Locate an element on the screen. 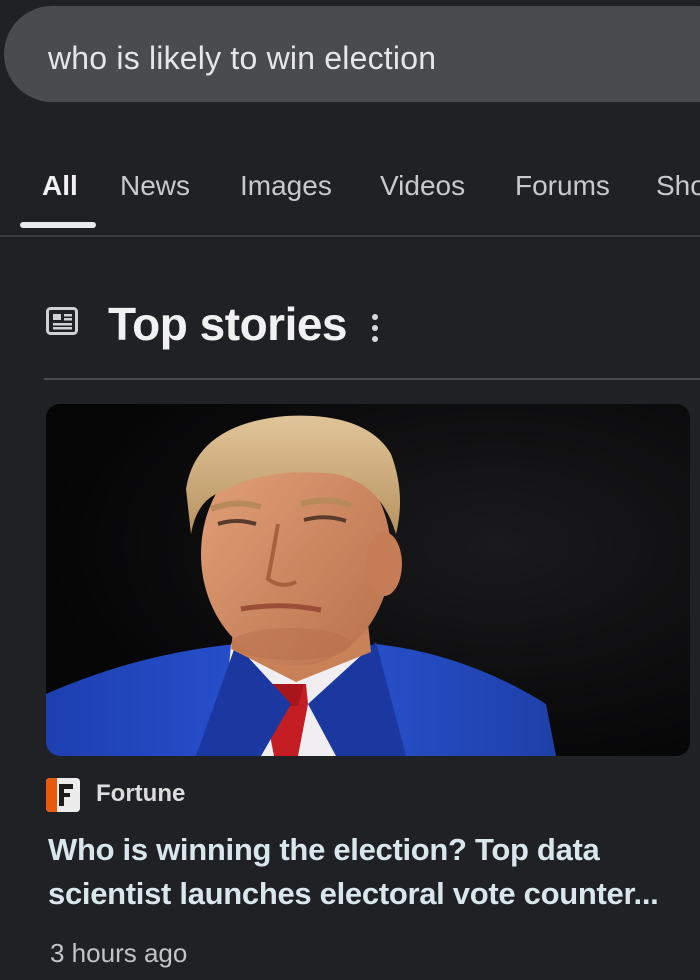 This screenshot has width=700, height=980. fortune-logo-icon is located at coordinates (63, 795).